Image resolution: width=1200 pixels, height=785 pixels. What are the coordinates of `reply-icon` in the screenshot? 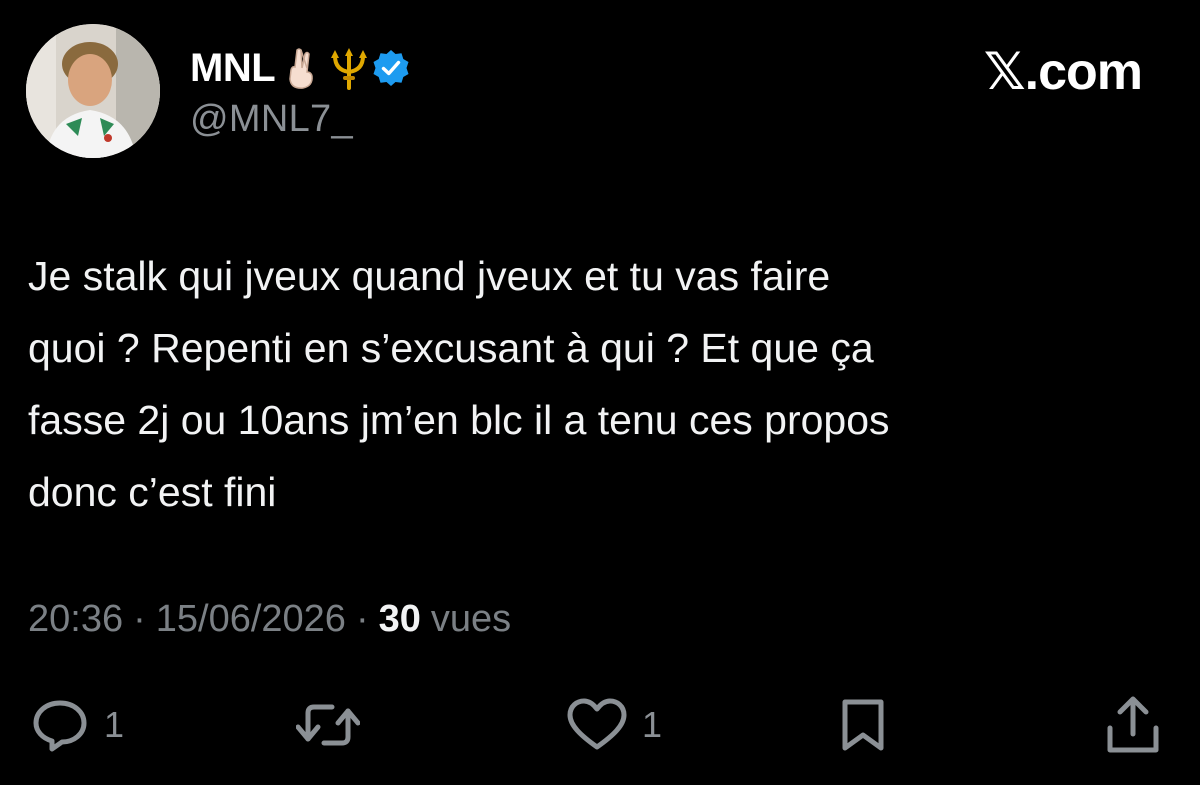 It's located at (60, 726).